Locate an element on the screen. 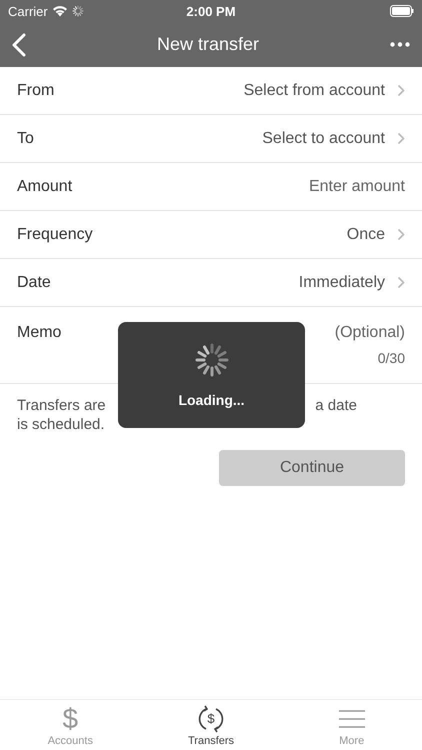  character-counter: 0/30 is located at coordinates (391, 358).